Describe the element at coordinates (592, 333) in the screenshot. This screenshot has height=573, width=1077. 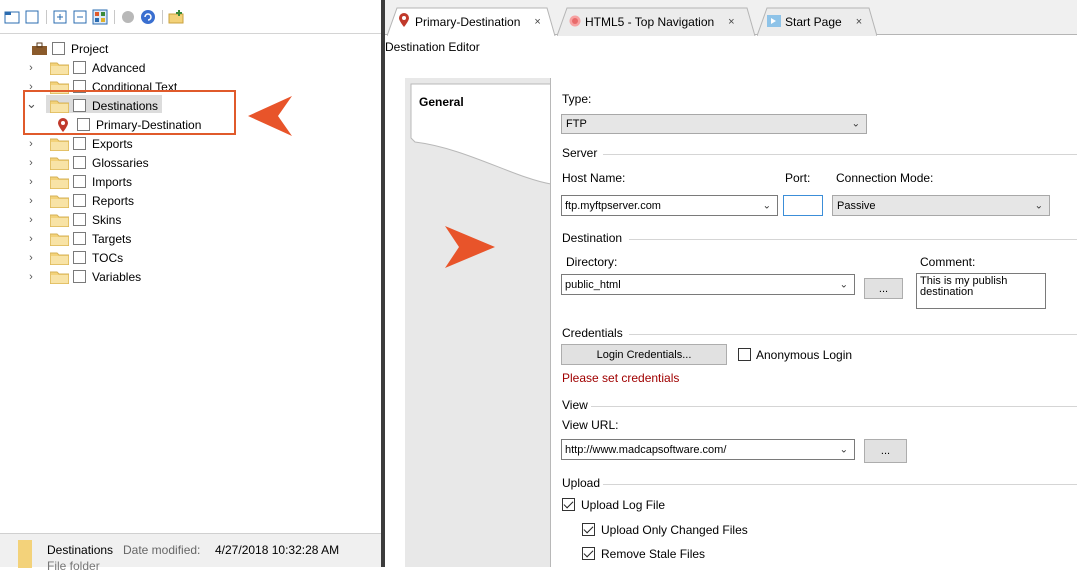
I see `credentials-section-label: Credentials` at that location.